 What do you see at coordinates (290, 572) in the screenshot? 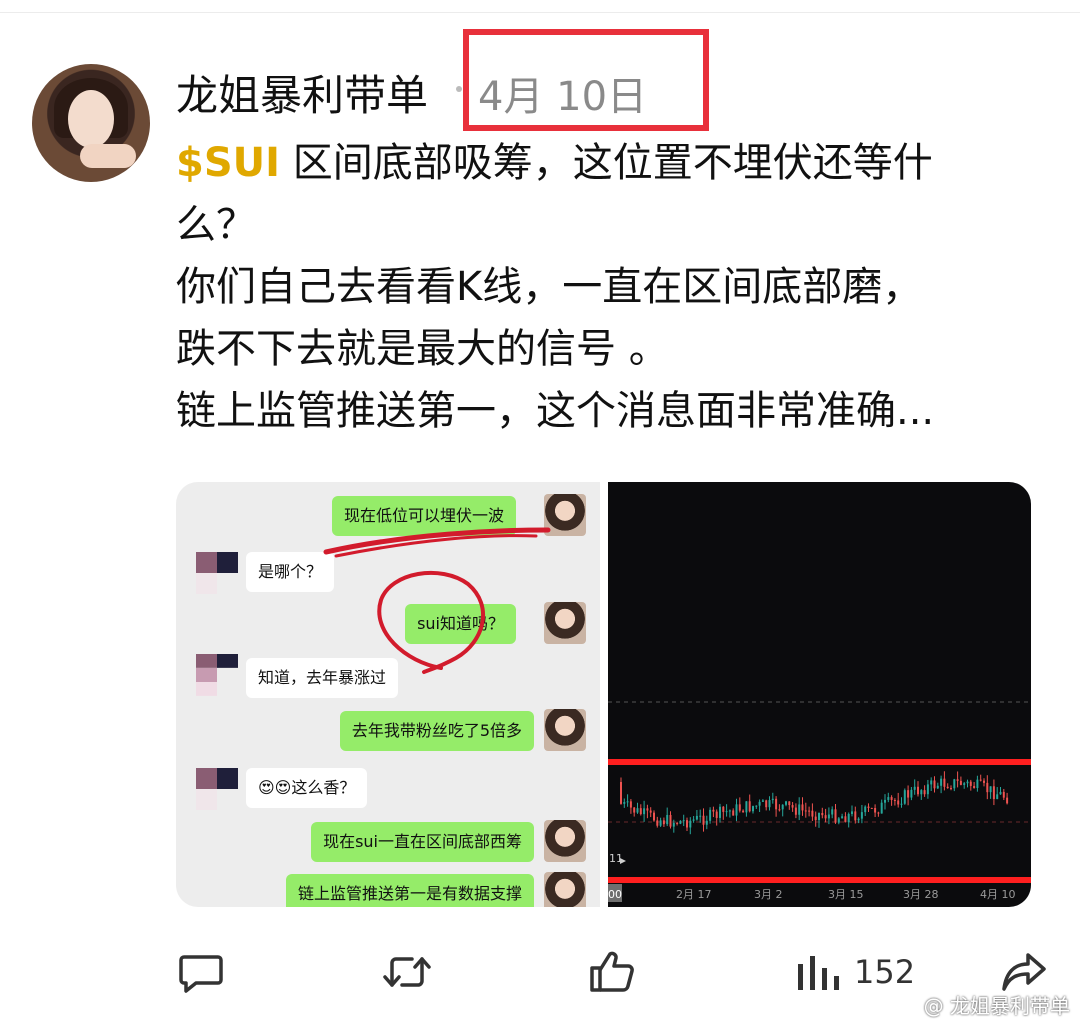
I see `chat-bubble: 是哪个？` at bounding box center [290, 572].